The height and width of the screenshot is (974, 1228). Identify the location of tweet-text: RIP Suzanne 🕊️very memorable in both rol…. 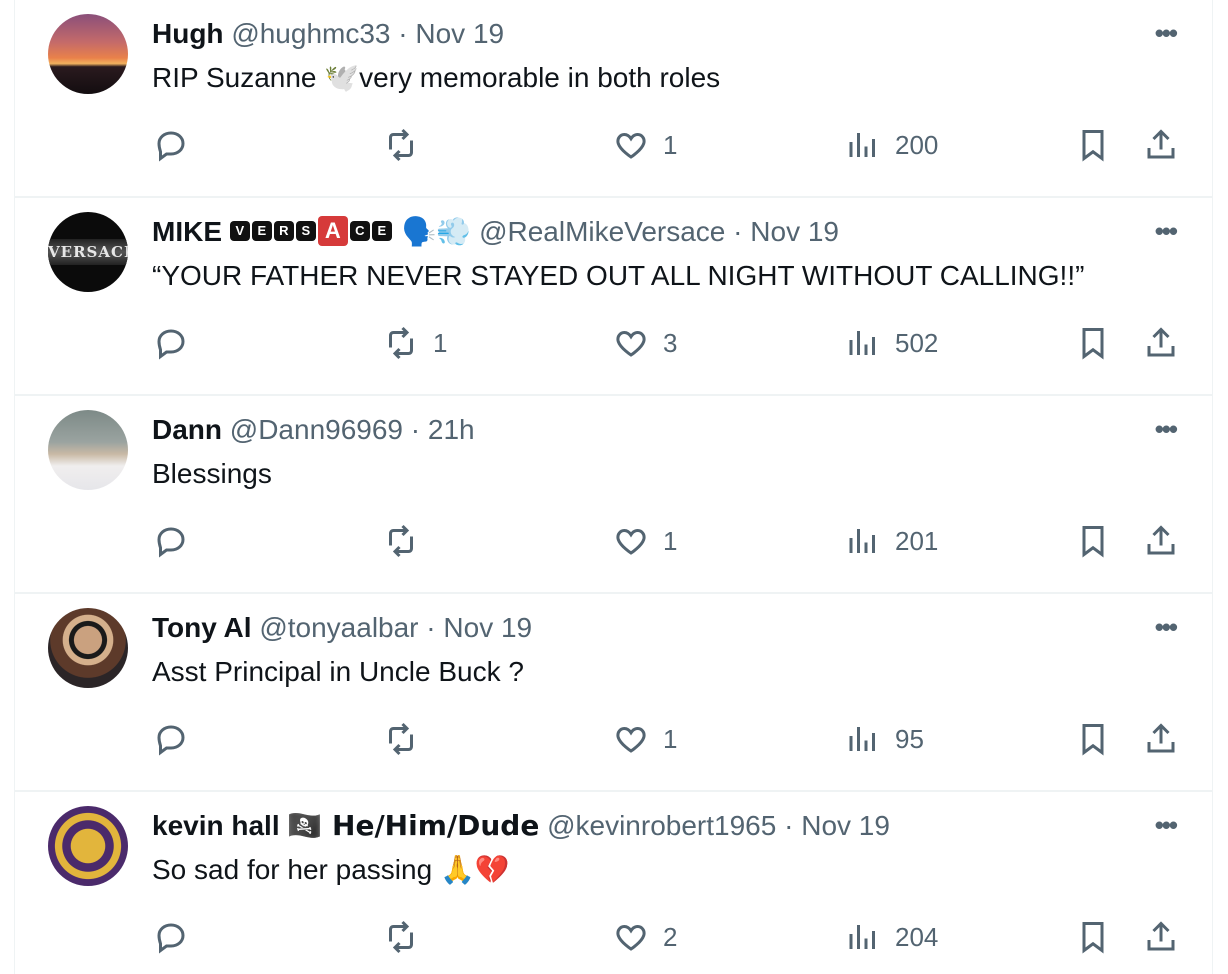
(436, 77).